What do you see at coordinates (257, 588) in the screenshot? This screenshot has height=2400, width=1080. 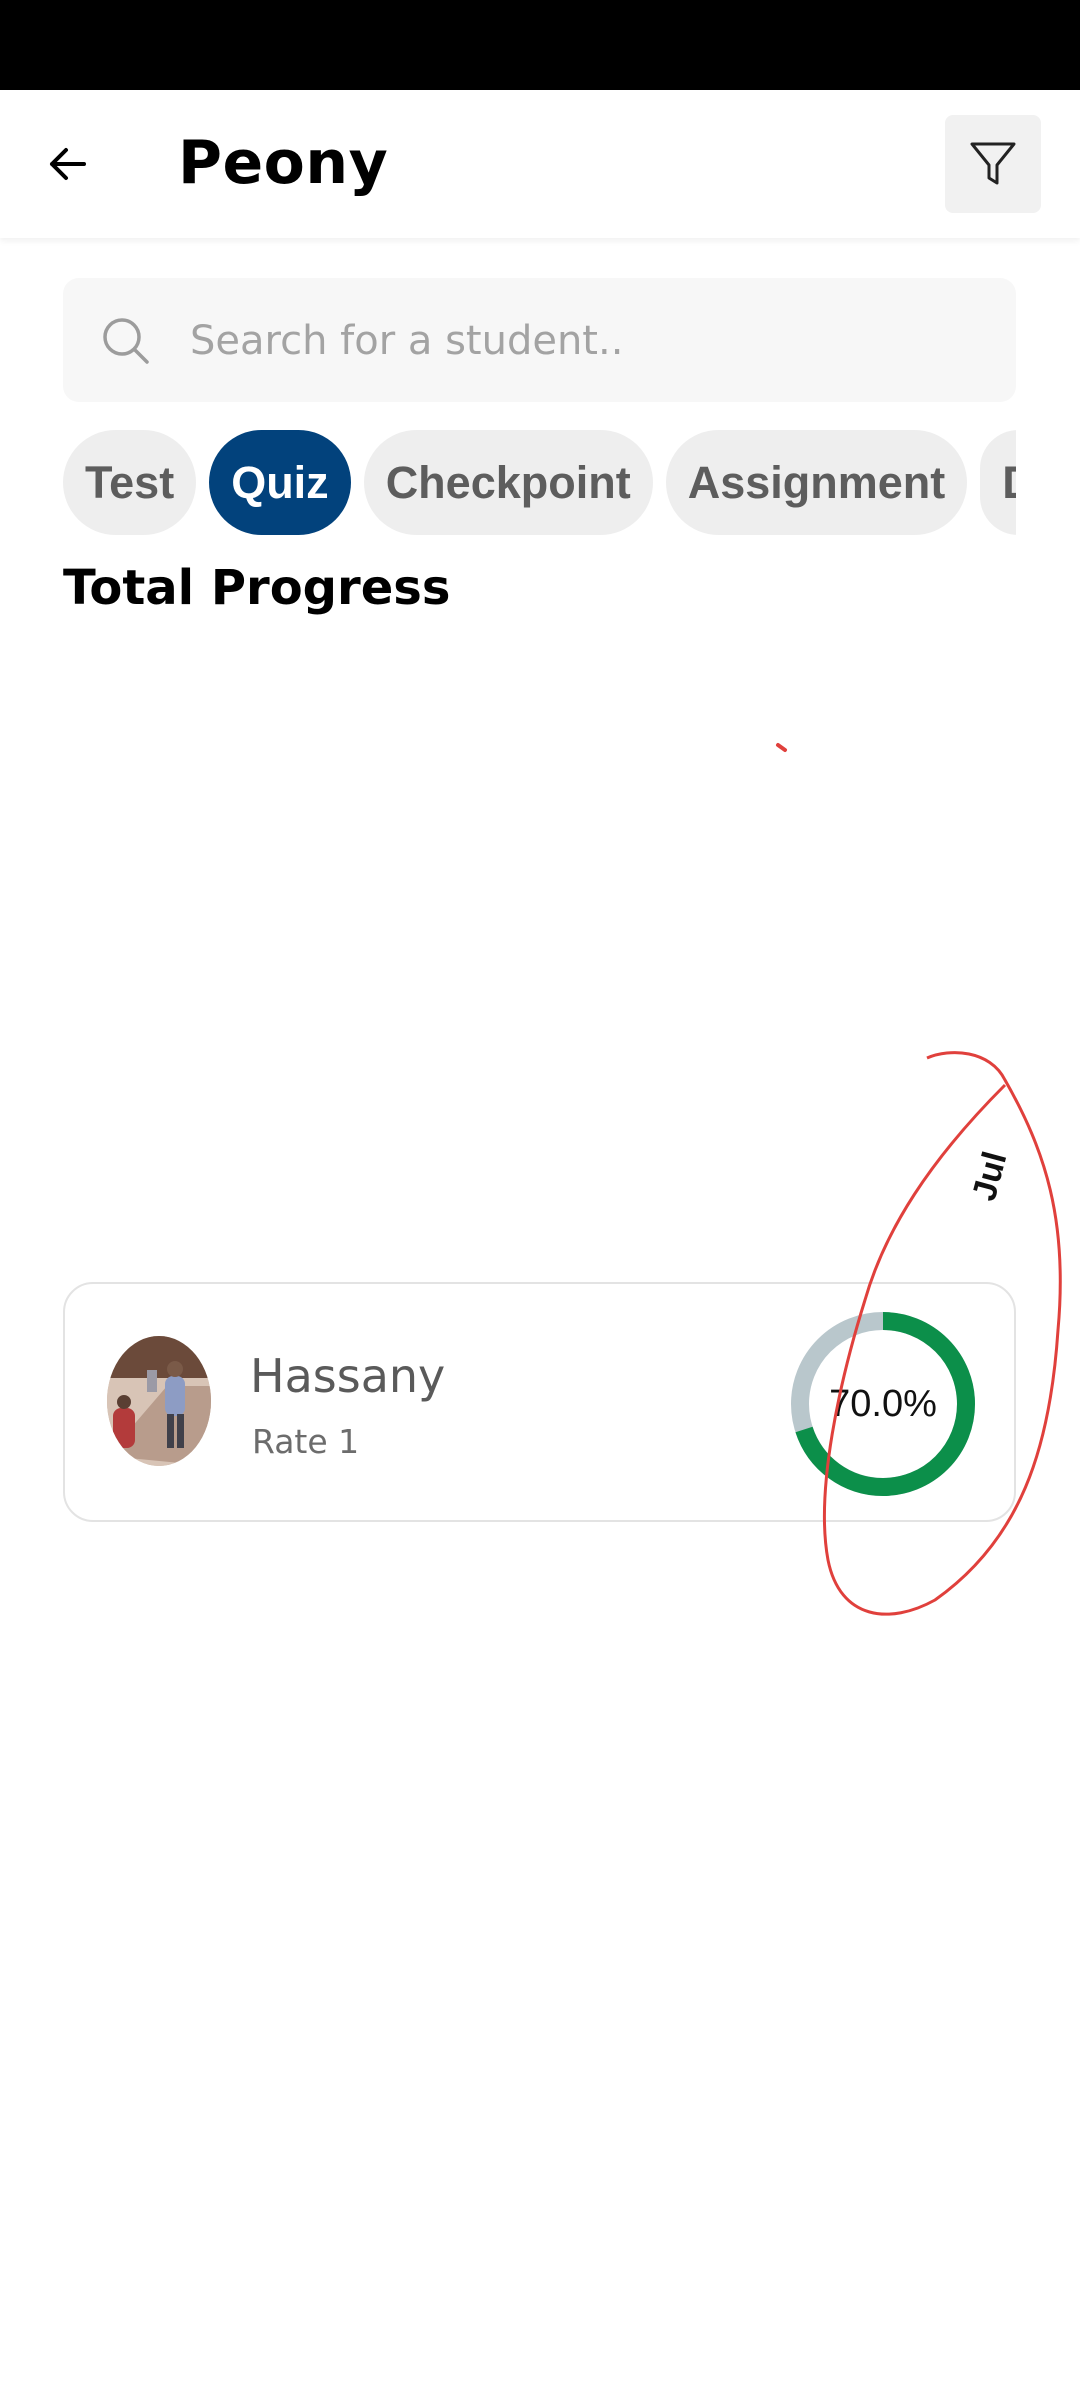 I see `section-title: Total Progress` at bounding box center [257, 588].